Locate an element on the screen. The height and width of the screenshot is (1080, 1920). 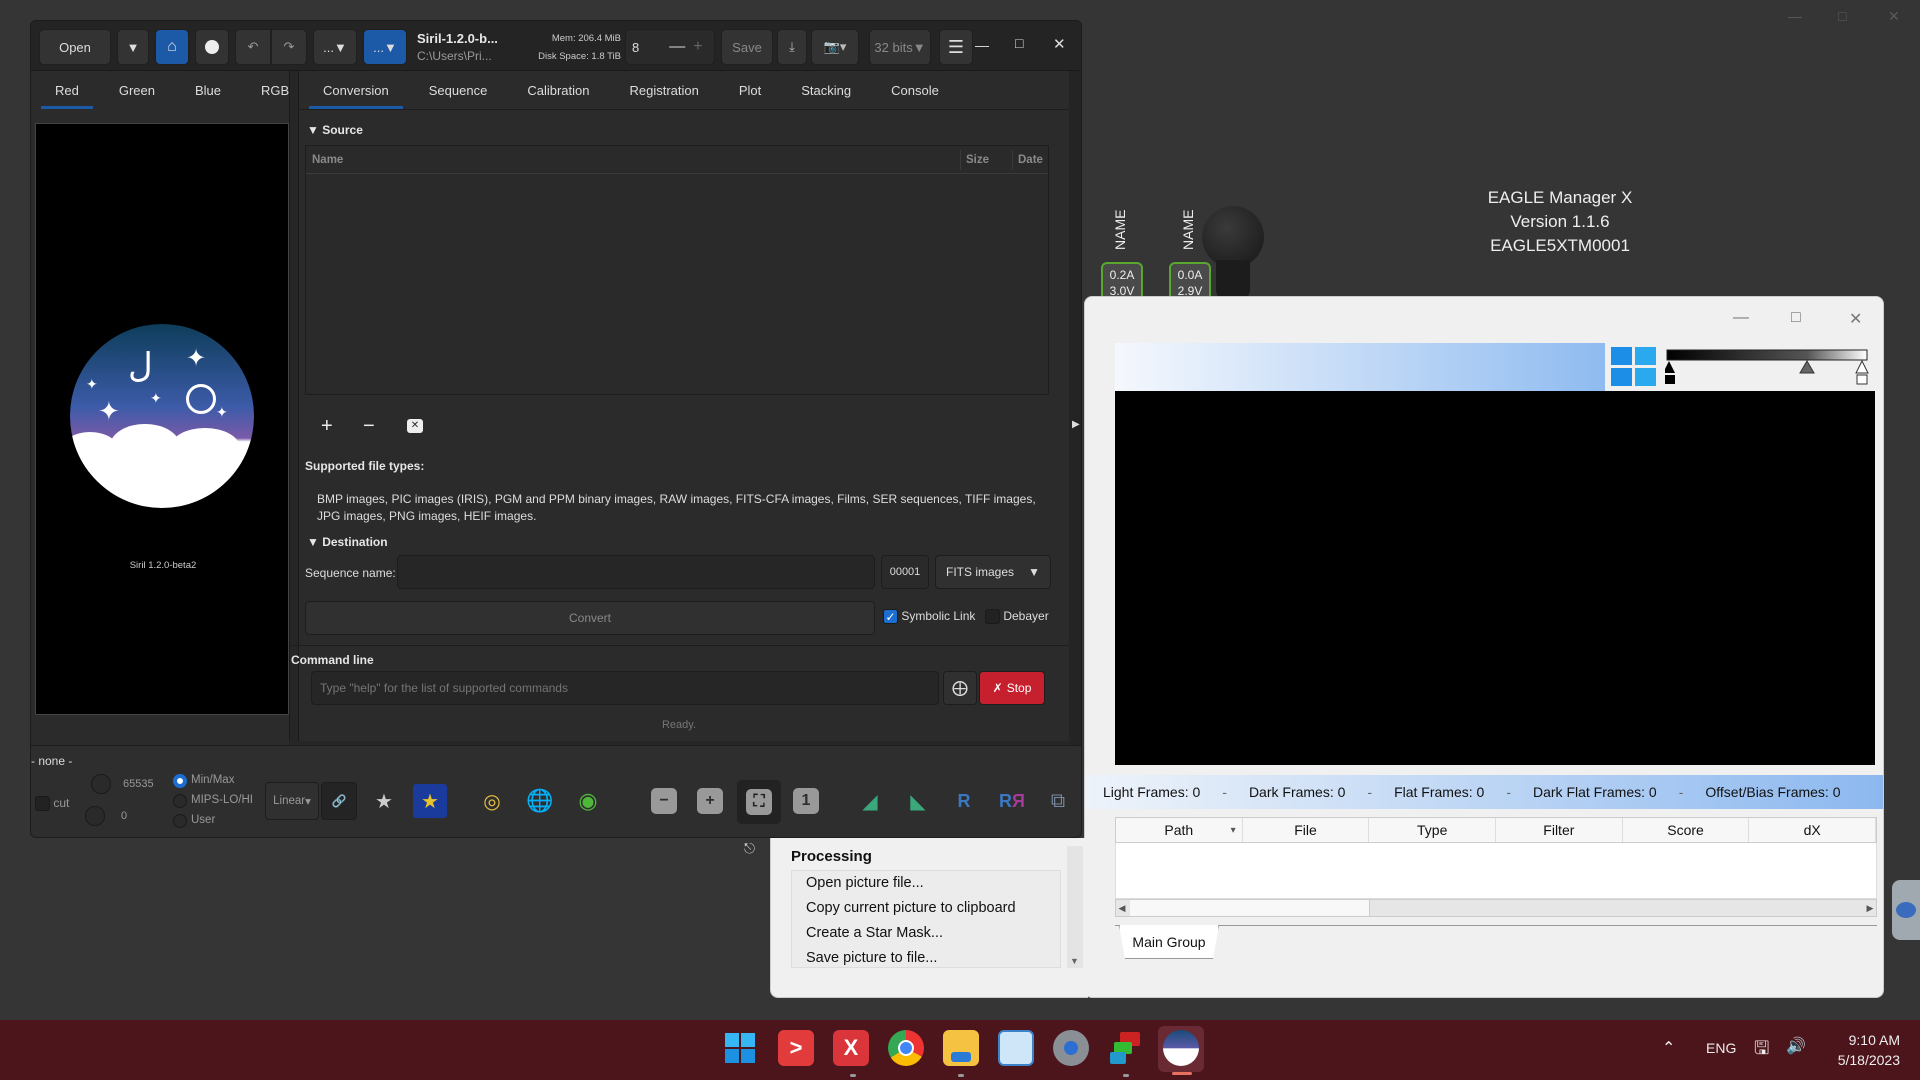
thread-spinner: 8— + is located at coordinates (670, 47).